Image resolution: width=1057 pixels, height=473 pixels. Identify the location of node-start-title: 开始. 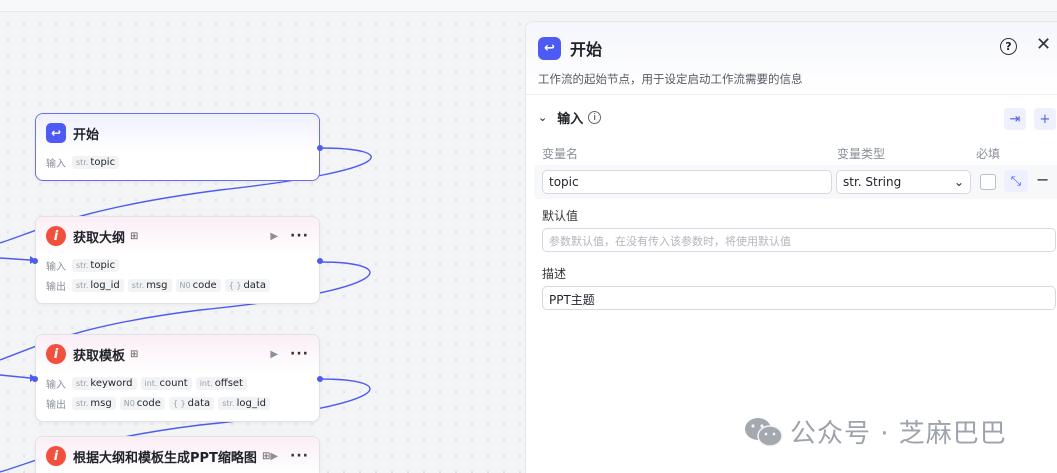
(86, 135).